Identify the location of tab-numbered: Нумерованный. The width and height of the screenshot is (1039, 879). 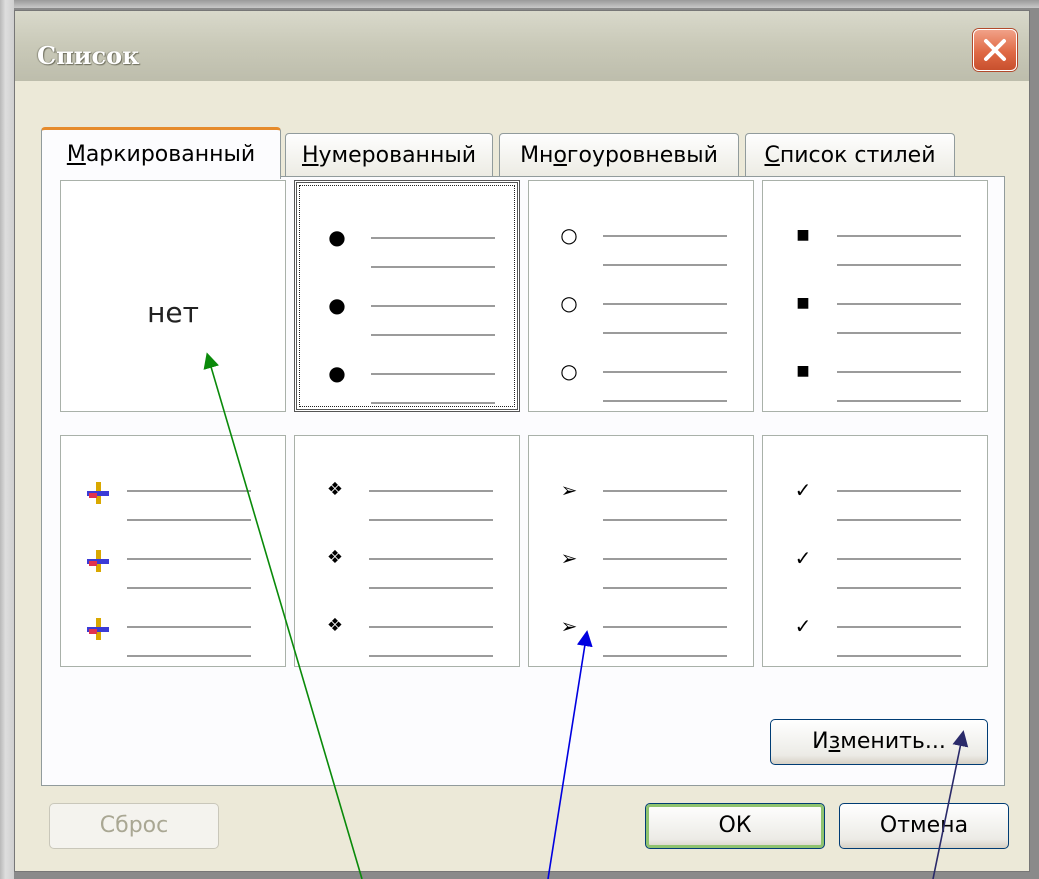
(389, 155).